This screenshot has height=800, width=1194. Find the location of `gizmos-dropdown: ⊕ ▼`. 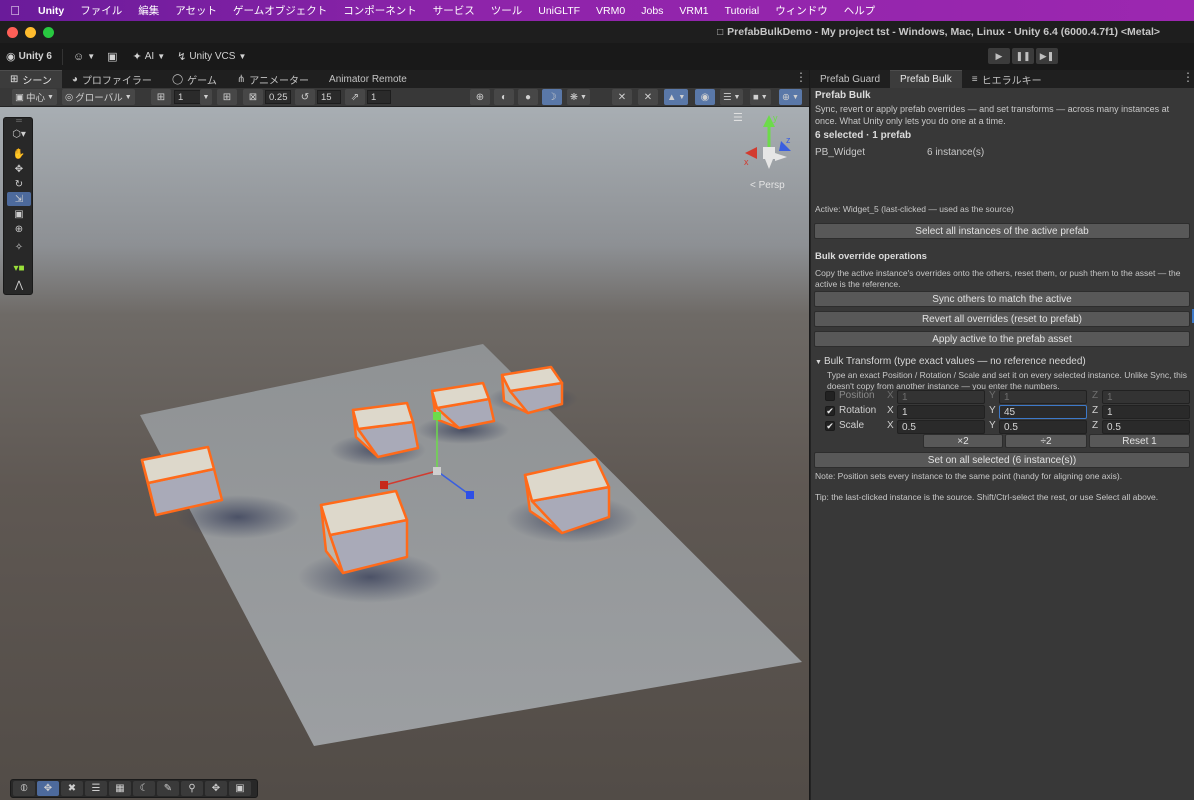

gizmos-dropdown: ⊕ ▼ is located at coordinates (790, 97).